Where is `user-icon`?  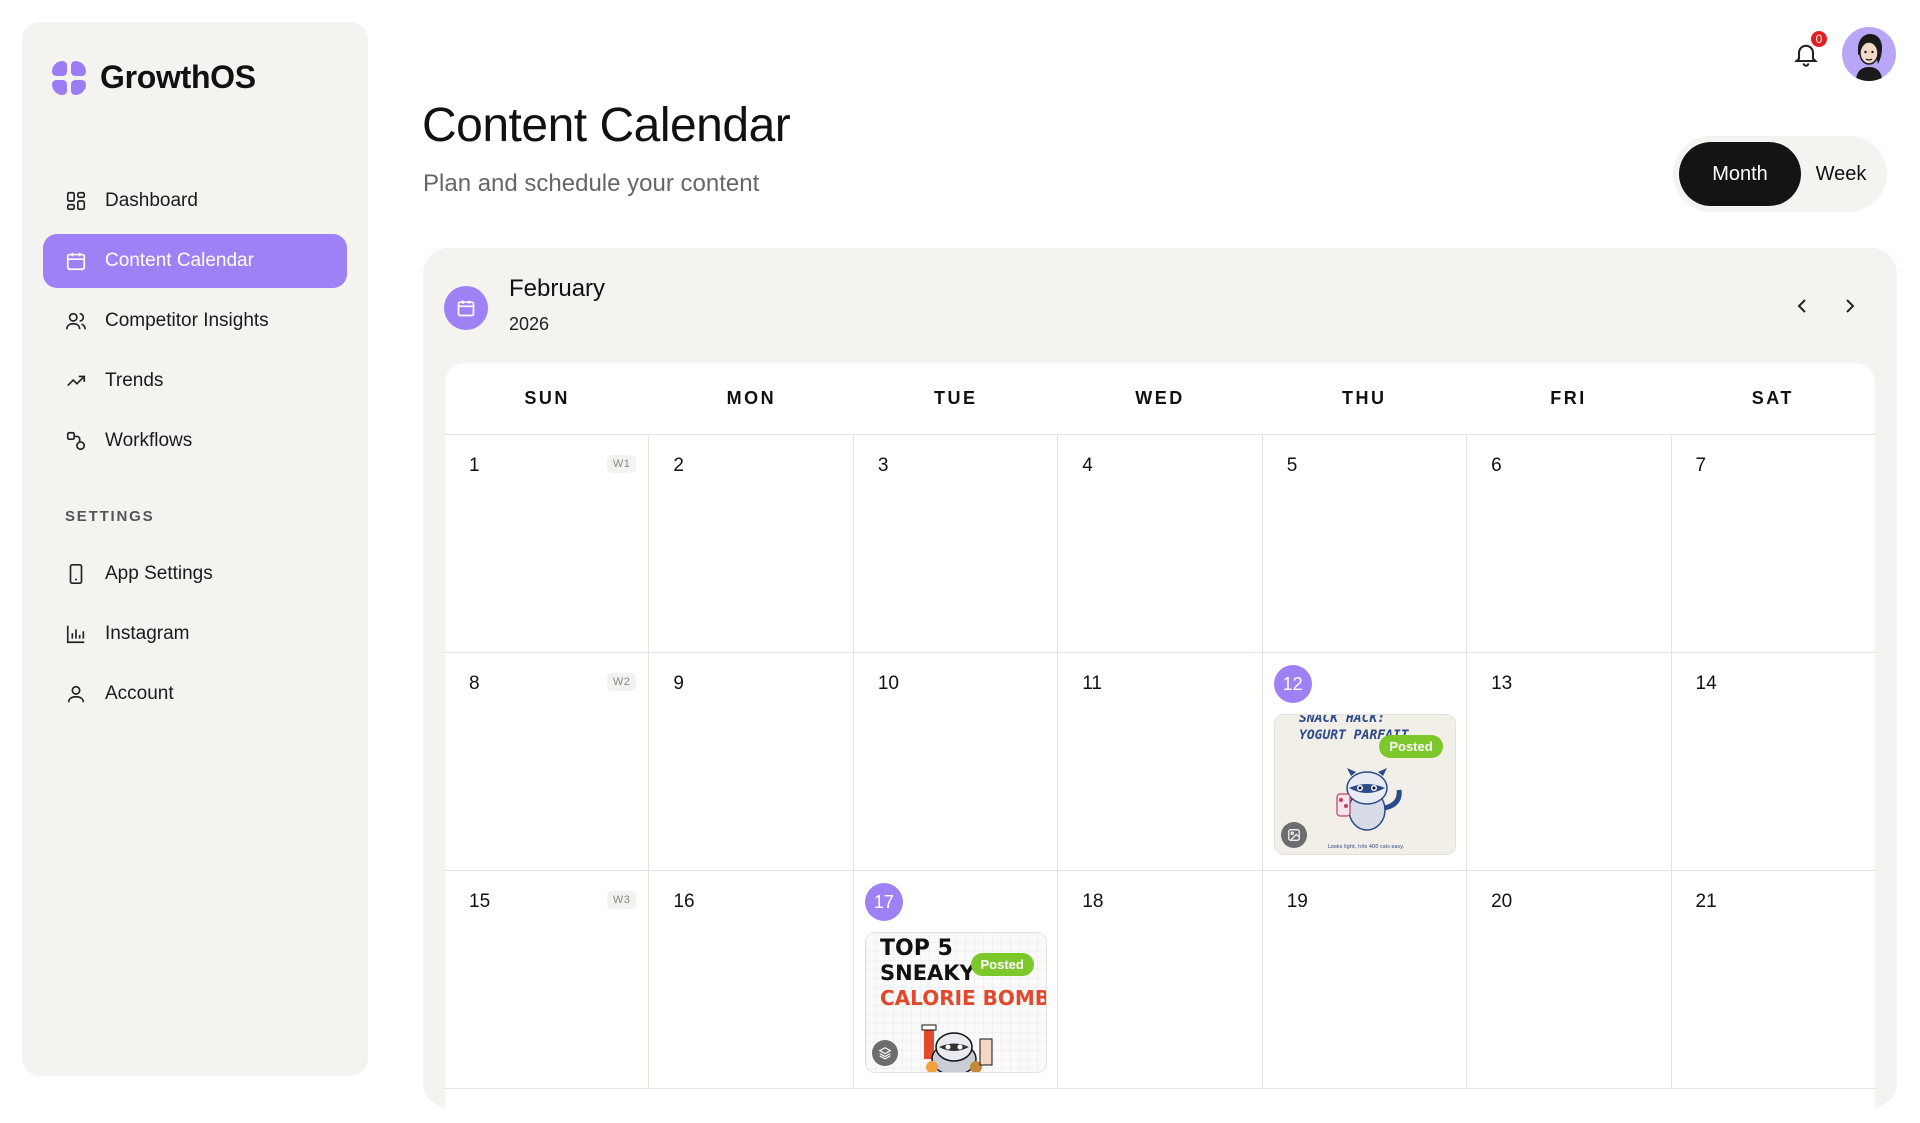 user-icon is located at coordinates (76, 694).